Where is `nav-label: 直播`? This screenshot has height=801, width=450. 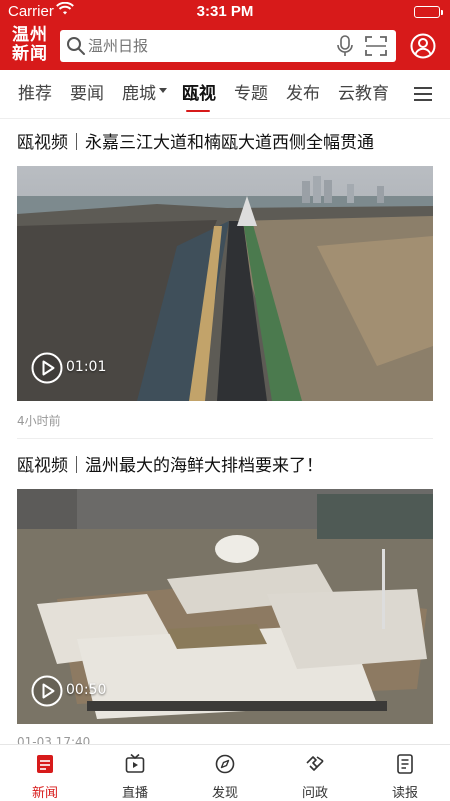
nav-label: 直播 is located at coordinates (134, 793).